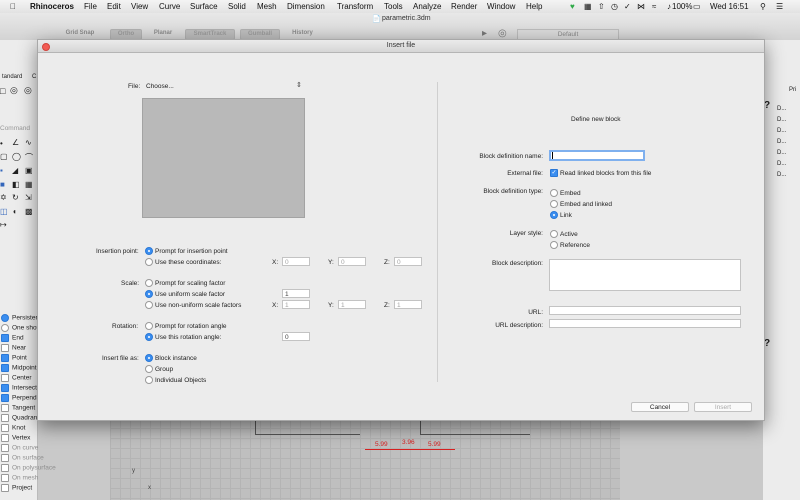 The height and width of the screenshot is (500, 800). Describe the element at coordinates (15, 142) in the screenshot. I see `polyline-tool-icon: ∠` at that location.